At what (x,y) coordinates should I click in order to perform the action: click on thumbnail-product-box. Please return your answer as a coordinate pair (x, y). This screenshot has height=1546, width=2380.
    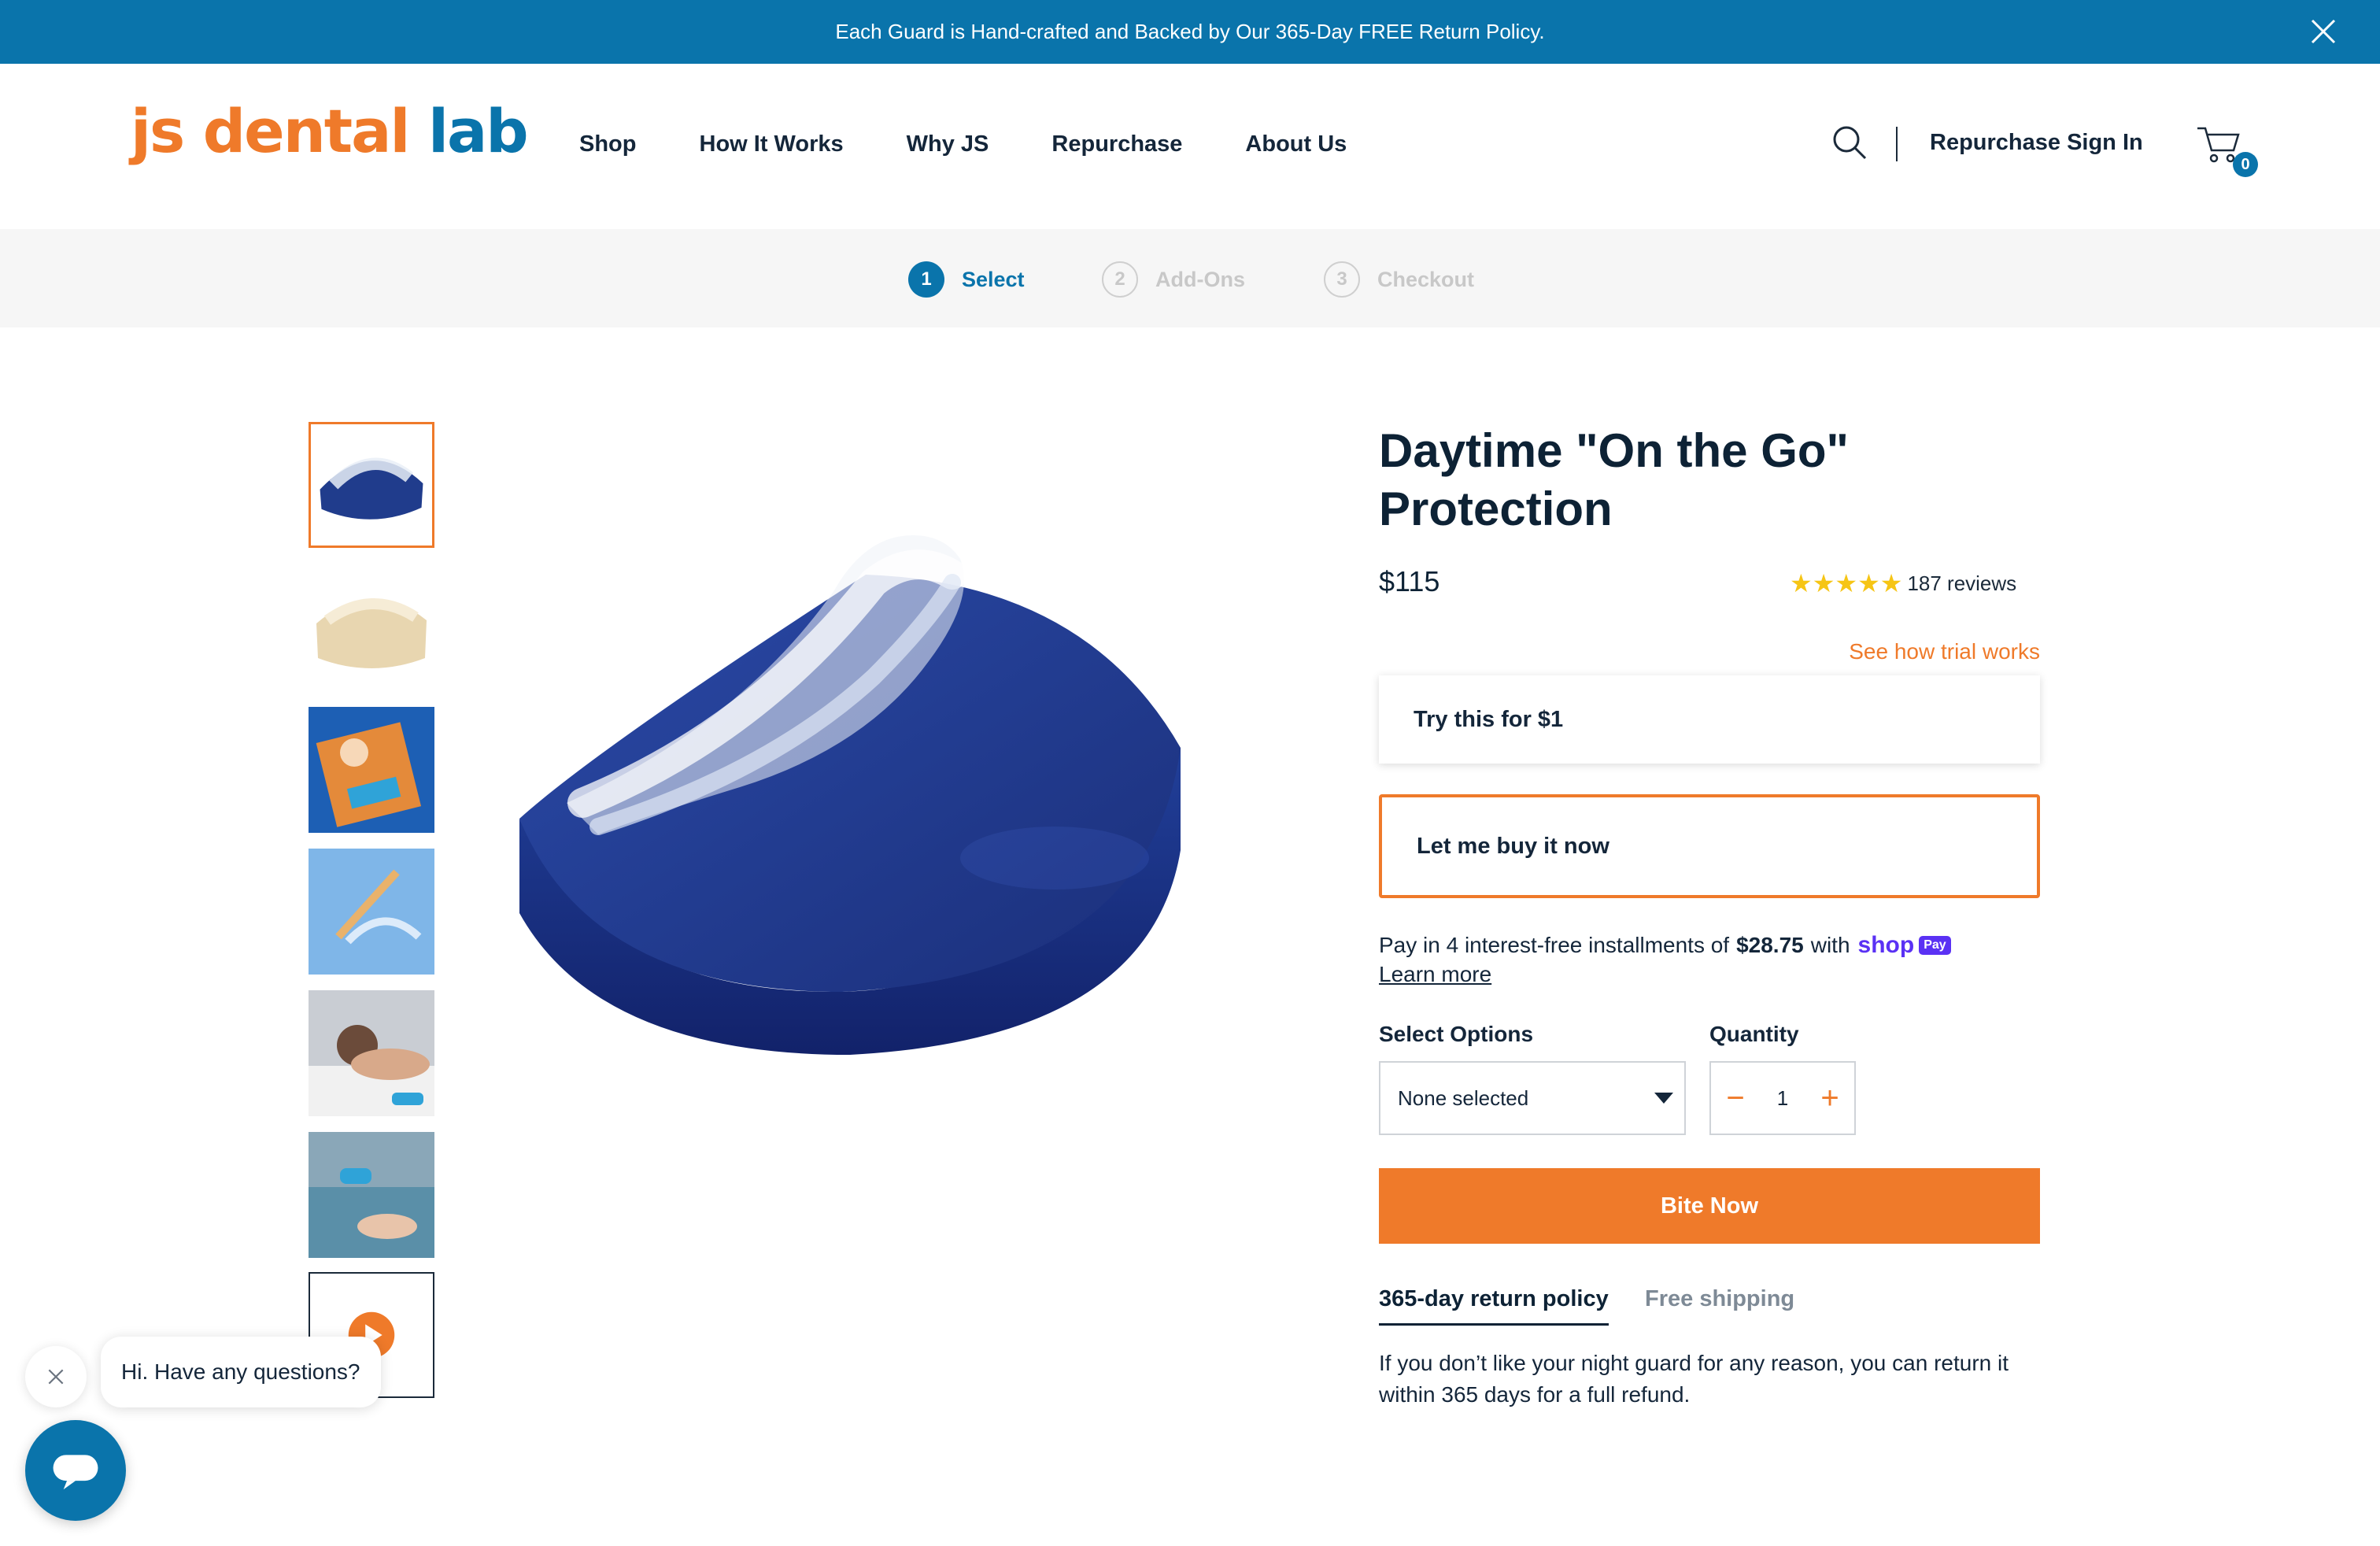
    Looking at the image, I should click on (371, 770).